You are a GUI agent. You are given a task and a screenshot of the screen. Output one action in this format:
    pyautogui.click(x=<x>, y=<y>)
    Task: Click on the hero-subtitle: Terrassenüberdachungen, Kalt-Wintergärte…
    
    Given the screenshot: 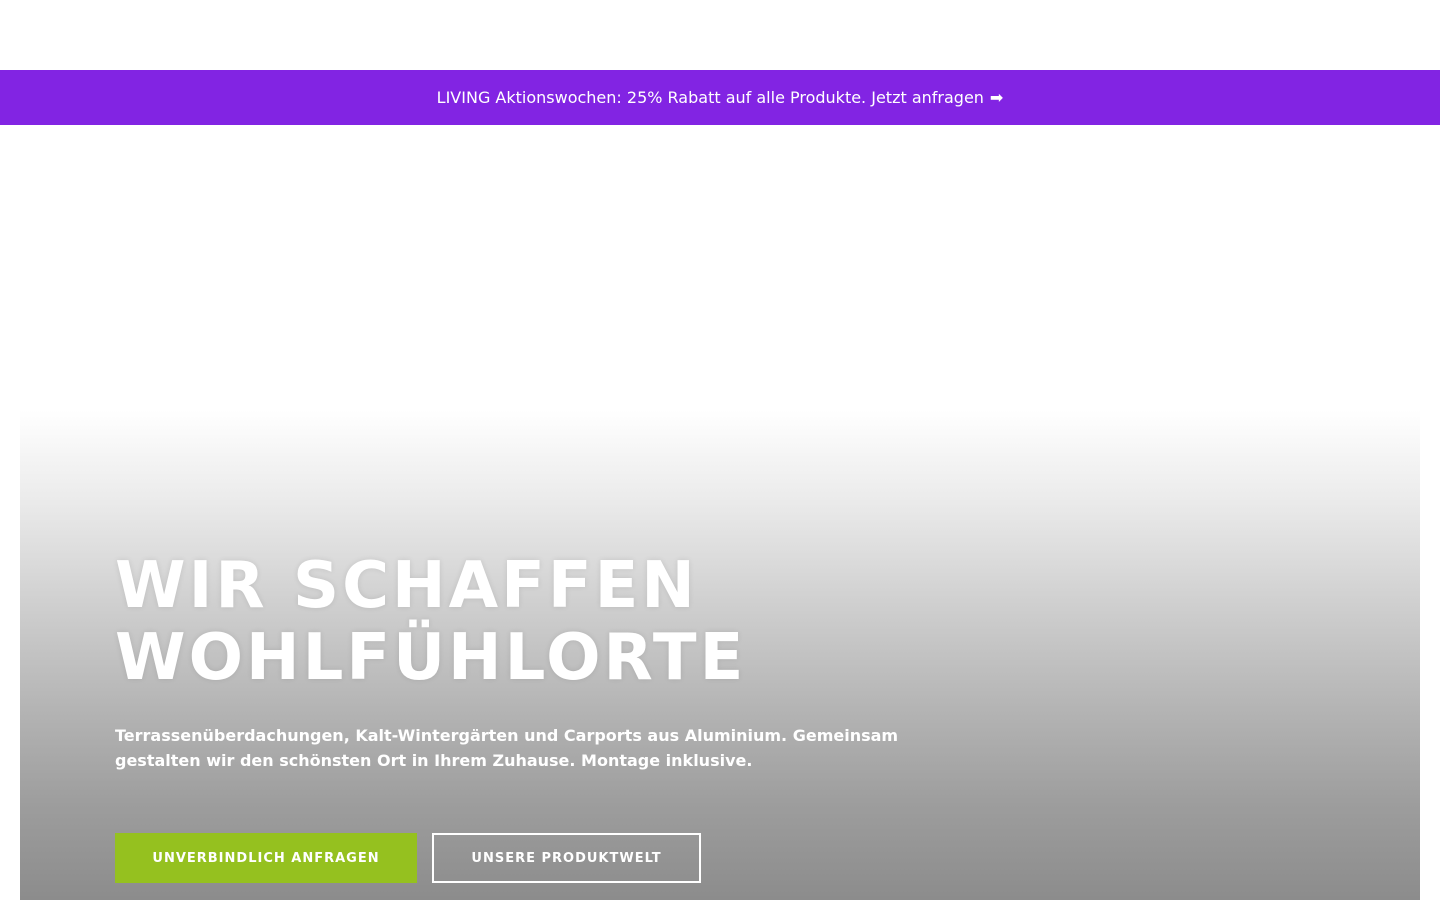 What is the action you would take?
    pyautogui.click(x=507, y=748)
    